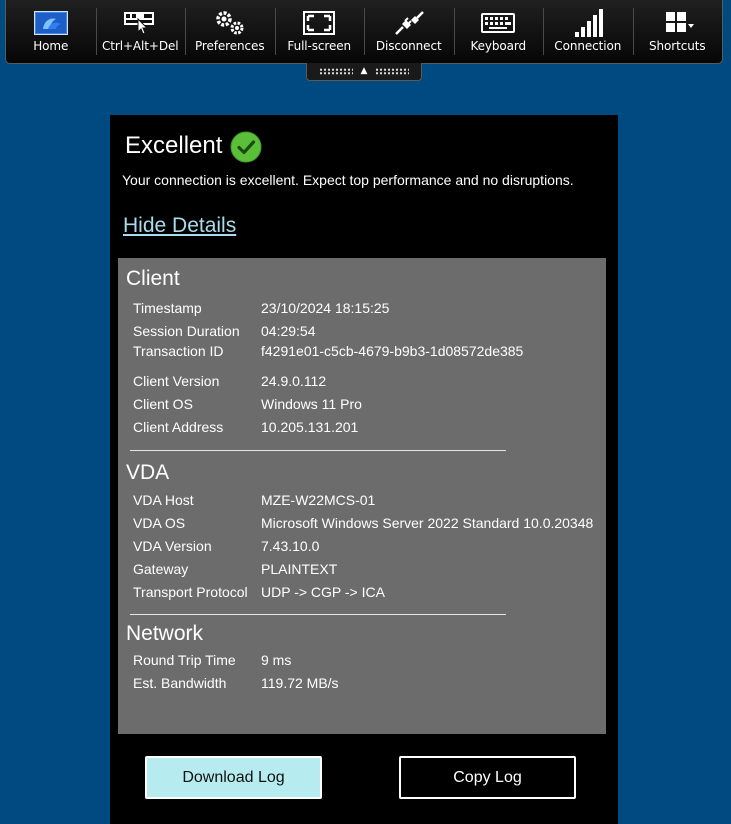  Describe the element at coordinates (392, 71) in the screenshot. I see `grip-dots-right` at that location.